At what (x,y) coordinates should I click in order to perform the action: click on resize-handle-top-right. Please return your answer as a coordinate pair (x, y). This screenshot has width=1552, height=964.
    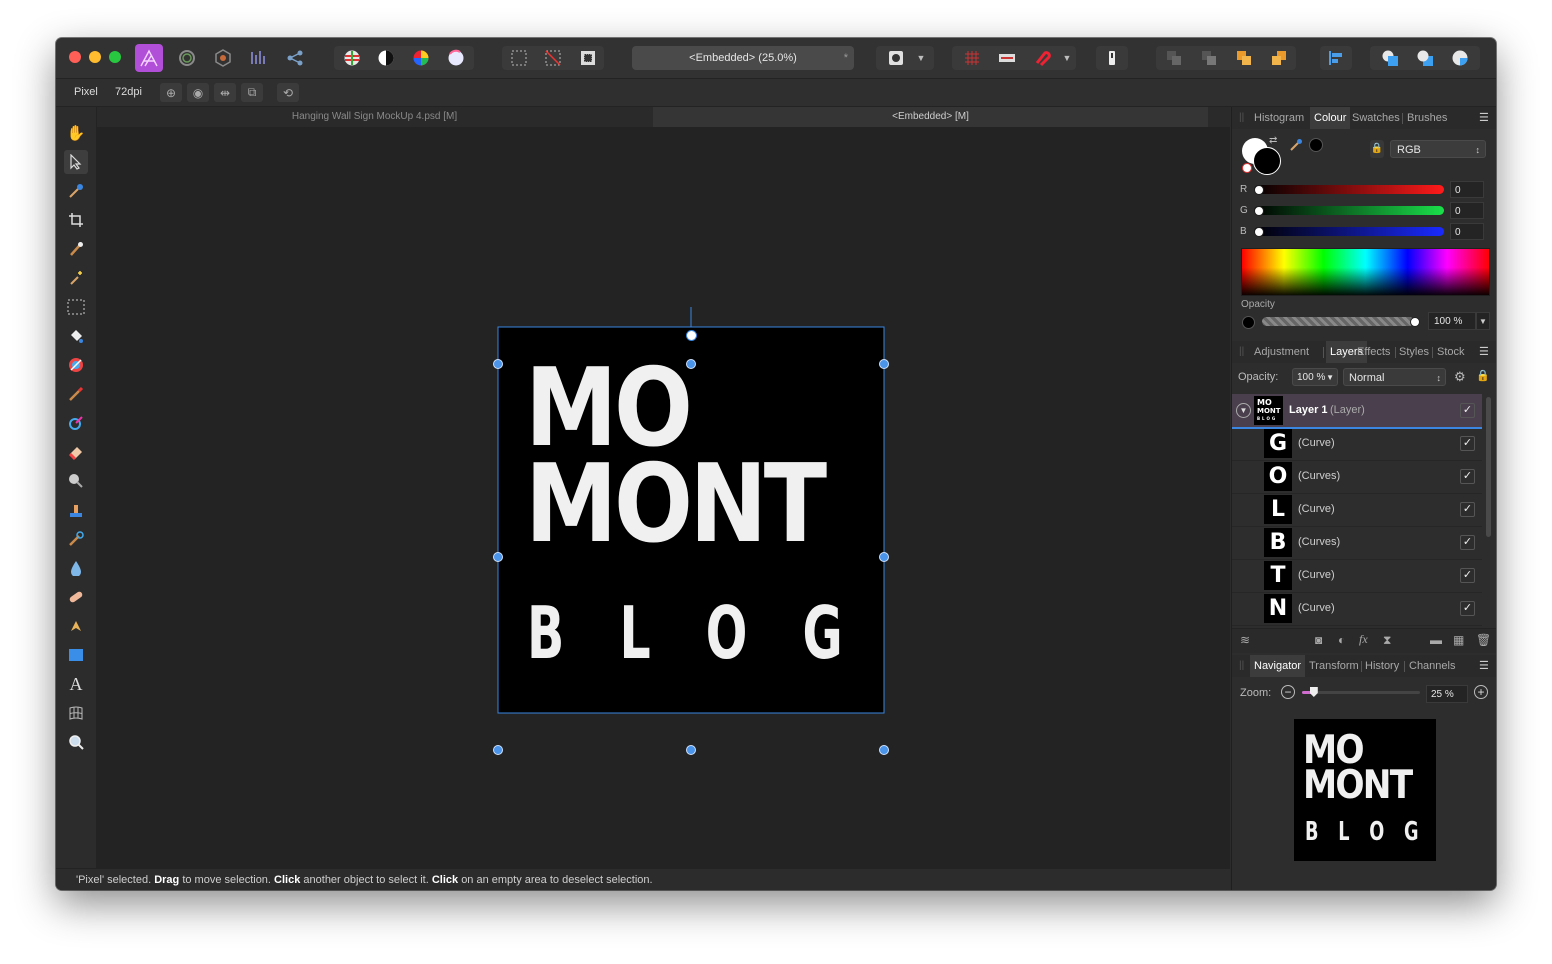
    Looking at the image, I should click on (884, 364).